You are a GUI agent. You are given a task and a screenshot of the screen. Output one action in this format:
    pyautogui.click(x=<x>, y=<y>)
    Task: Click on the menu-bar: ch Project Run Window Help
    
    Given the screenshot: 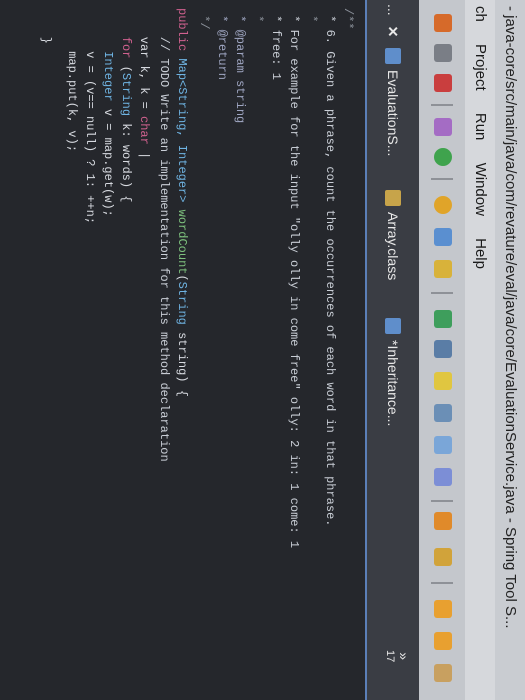 What is the action you would take?
    pyautogui.click(x=480, y=350)
    